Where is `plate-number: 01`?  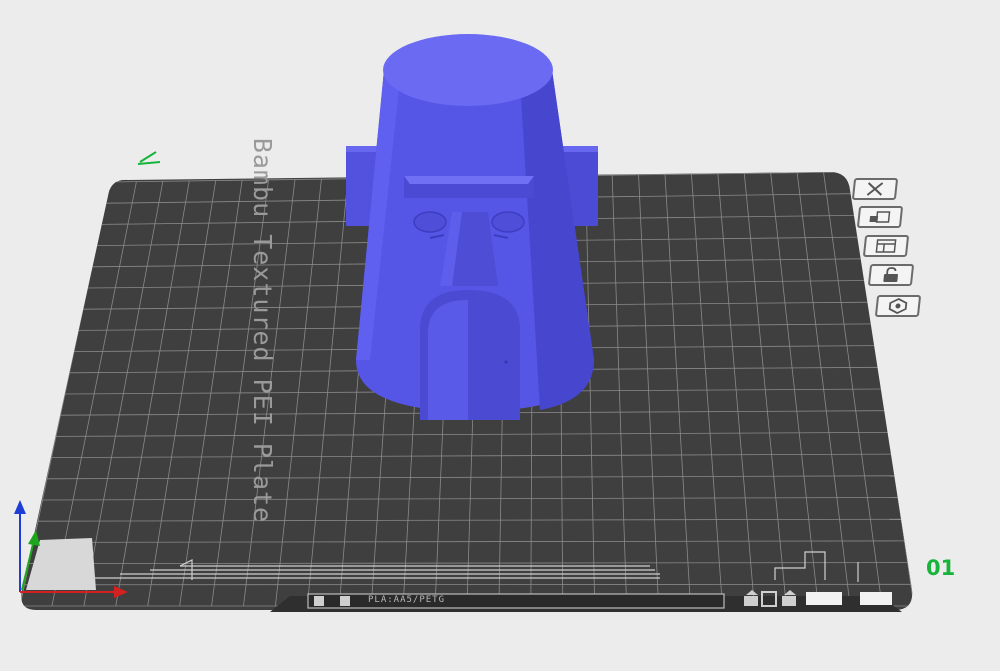 plate-number: 01 is located at coordinates (940, 568).